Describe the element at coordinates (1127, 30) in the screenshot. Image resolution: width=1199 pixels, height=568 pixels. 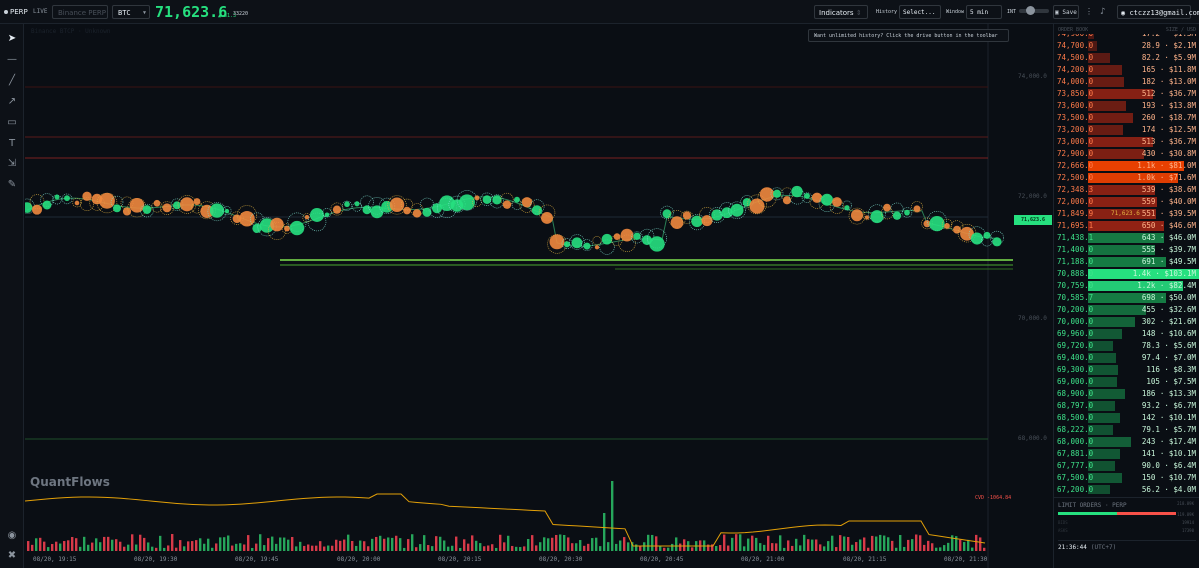
I see `order-book-header: ORDER BOOK SIZE / USD` at that location.